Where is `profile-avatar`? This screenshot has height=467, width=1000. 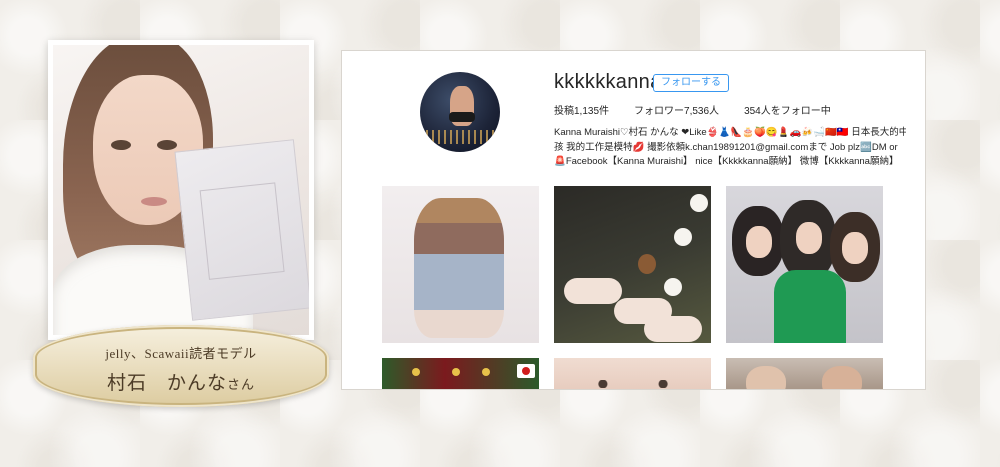 profile-avatar is located at coordinates (460, 112).